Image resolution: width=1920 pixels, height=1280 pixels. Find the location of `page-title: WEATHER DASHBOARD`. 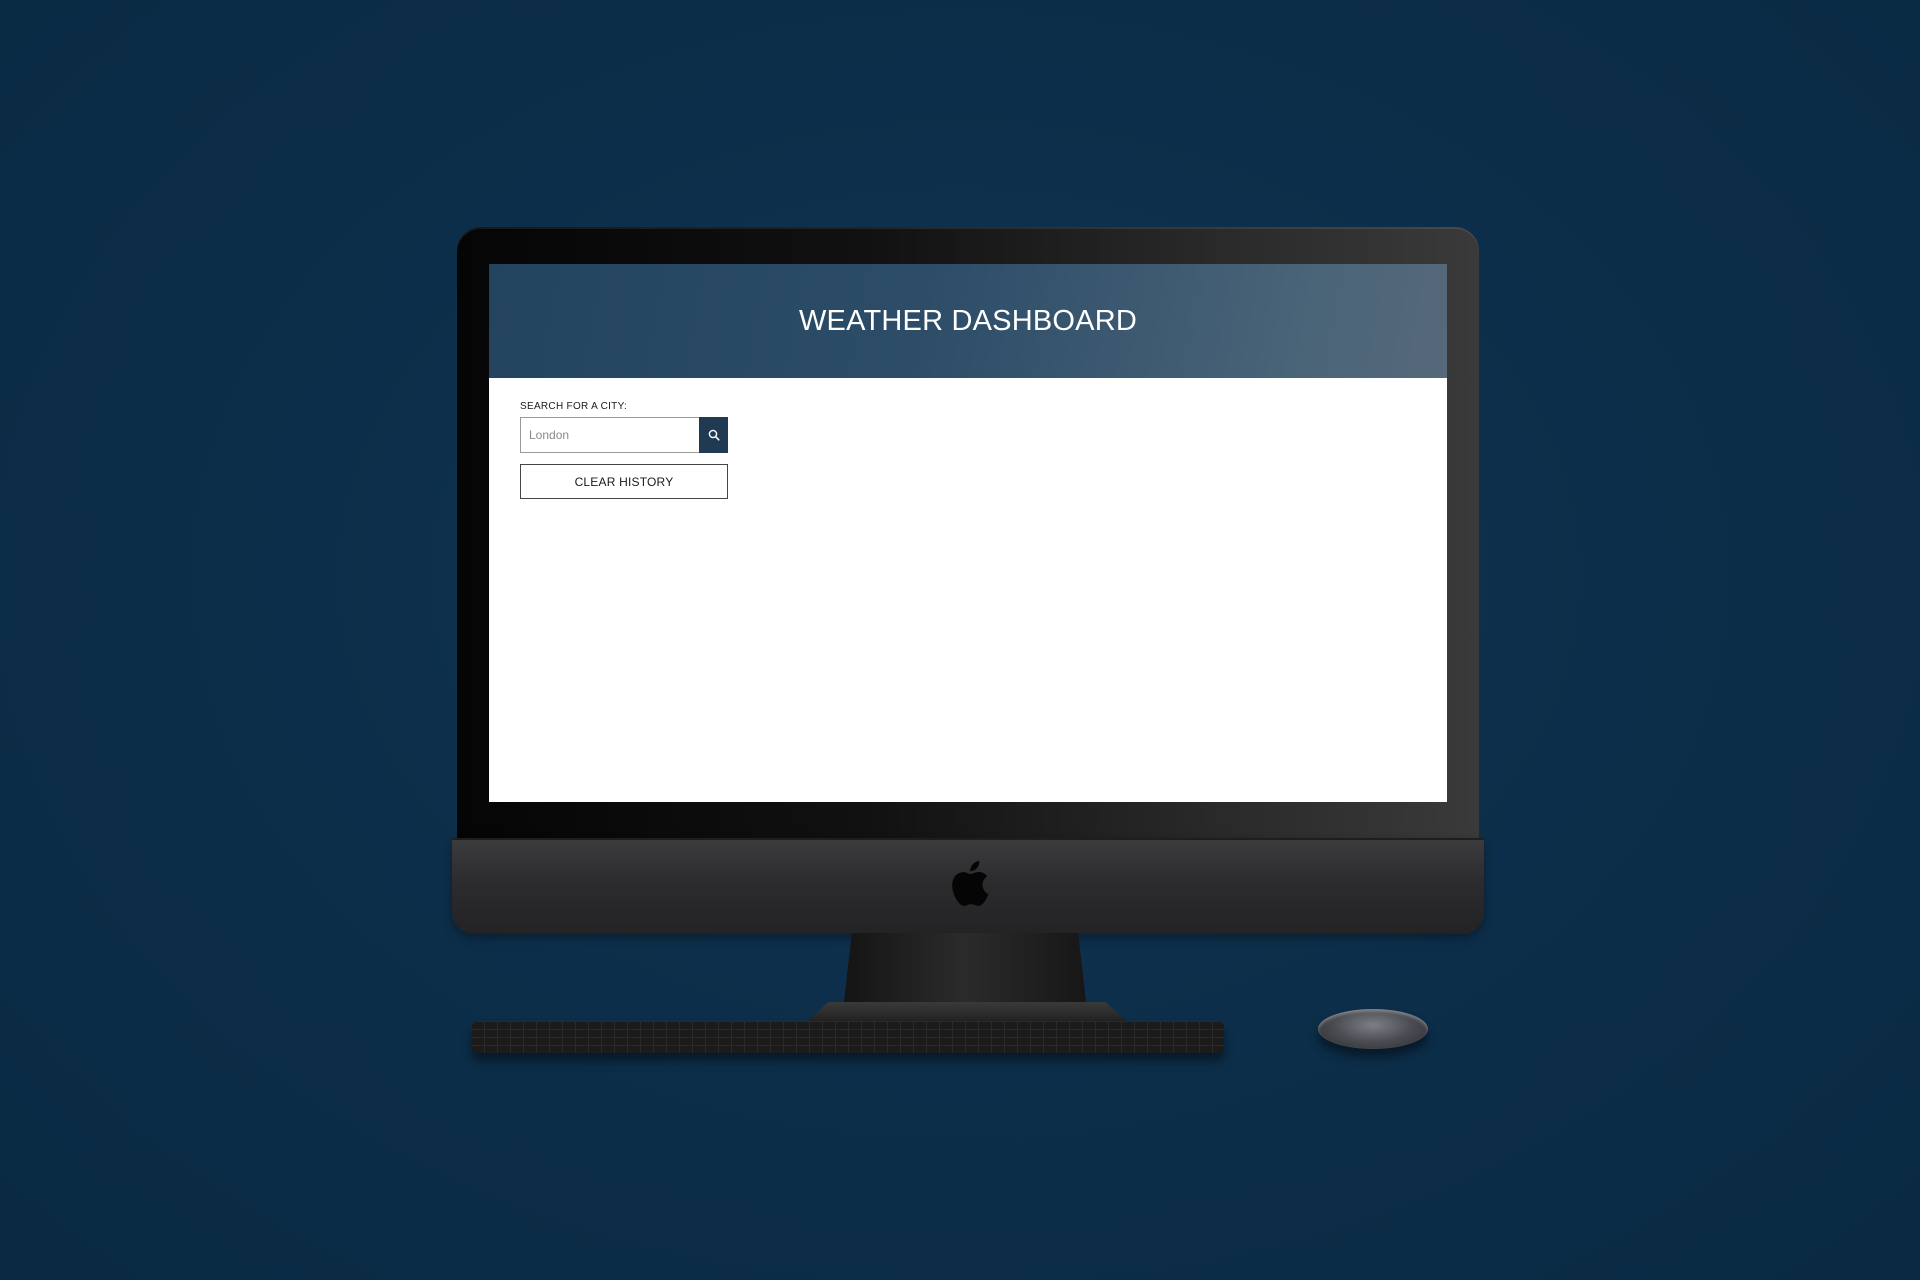

page-title: WEATHER DASHBOARD is located at coordinates (967, 320).